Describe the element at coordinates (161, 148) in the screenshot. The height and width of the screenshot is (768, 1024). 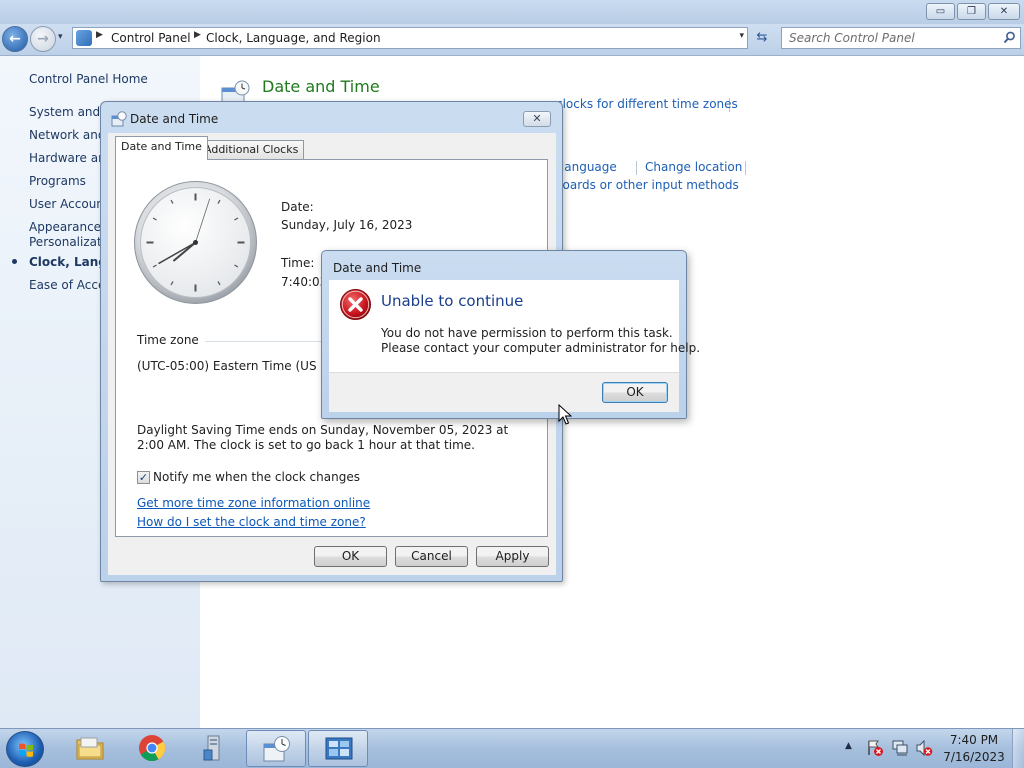
I see `tab-date-and-time: Date and Time` at that location.